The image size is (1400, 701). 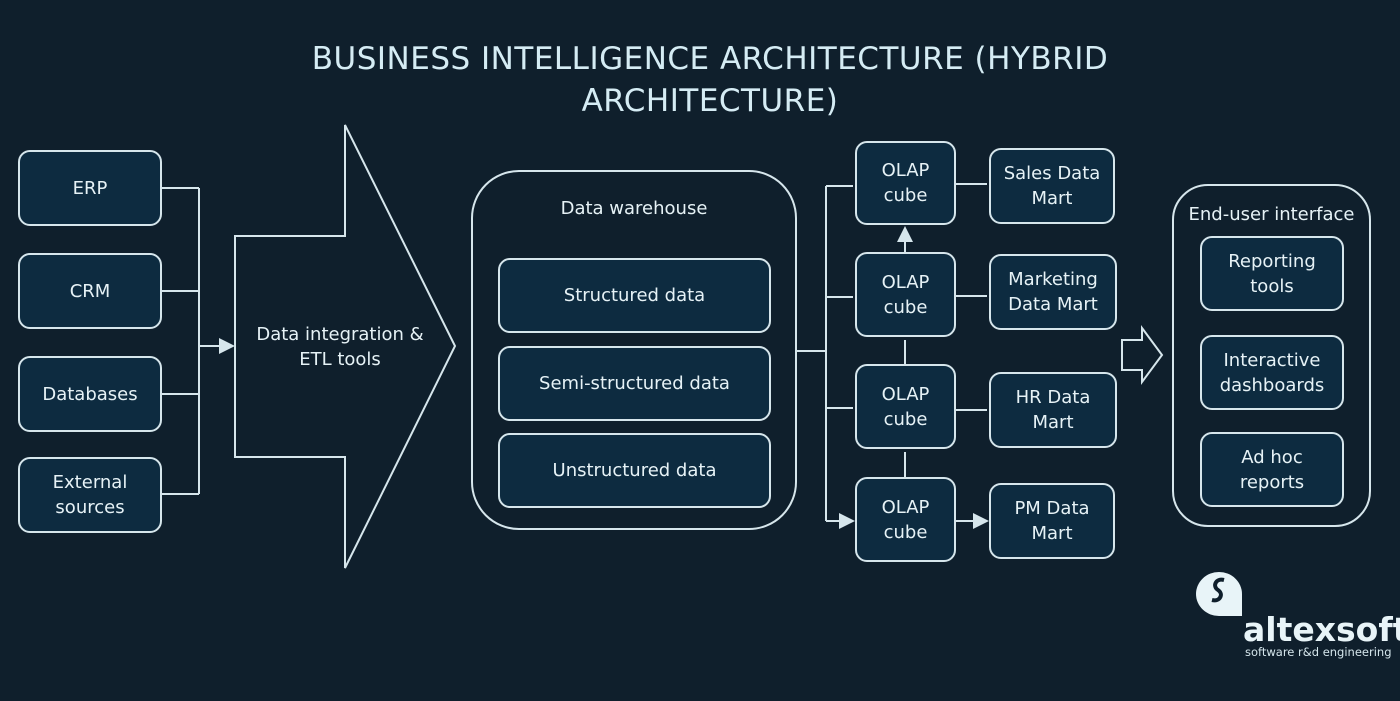 What do you see at coordinates (1219, 594) in the screenshot?
I see `altexsoft-logo-icon` at bounding box center [1219, 594].